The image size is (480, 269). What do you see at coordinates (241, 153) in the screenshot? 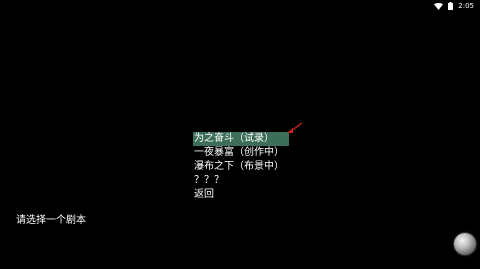
I see `menu-item-script-2: 一夜暴富（创作中）` at bounding box center [241, 153].